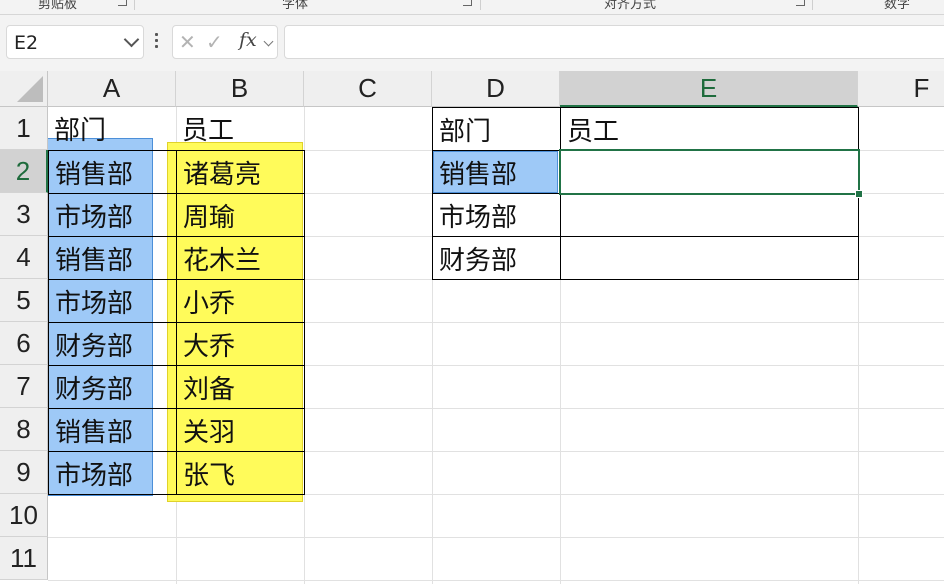 This screenshot has width=944, height=584. Describe the element at coordinates (112, 172) in the screenshot. I see `cell-a2: 销售部` at that location.